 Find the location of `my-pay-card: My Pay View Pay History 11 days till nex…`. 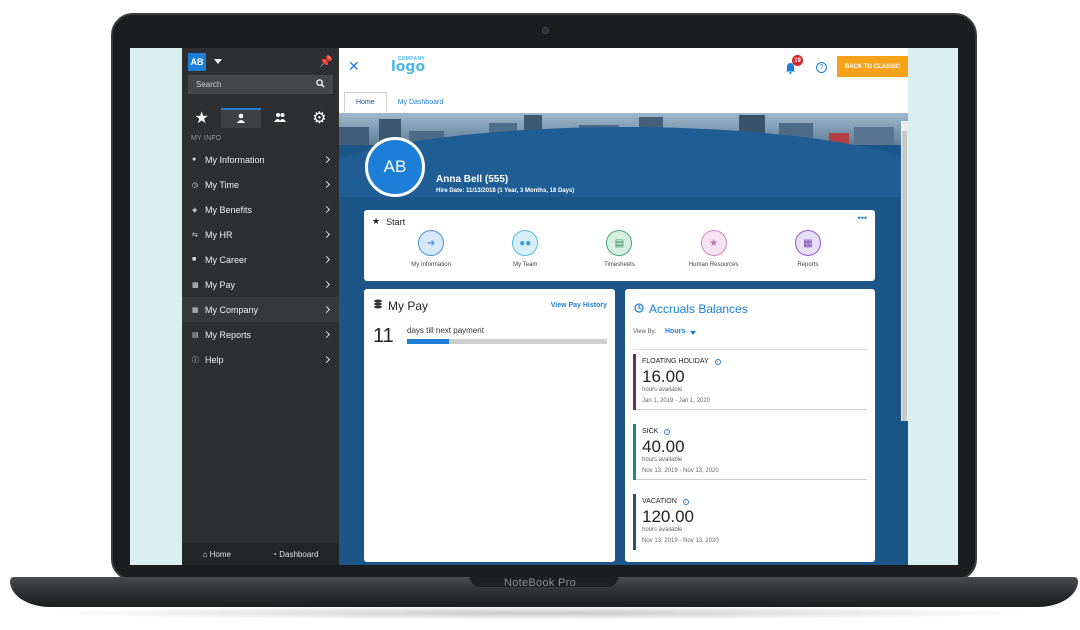

my-pay-card: My Pay View Pay History 11 days till nex… is located at coordinates (489, 425).